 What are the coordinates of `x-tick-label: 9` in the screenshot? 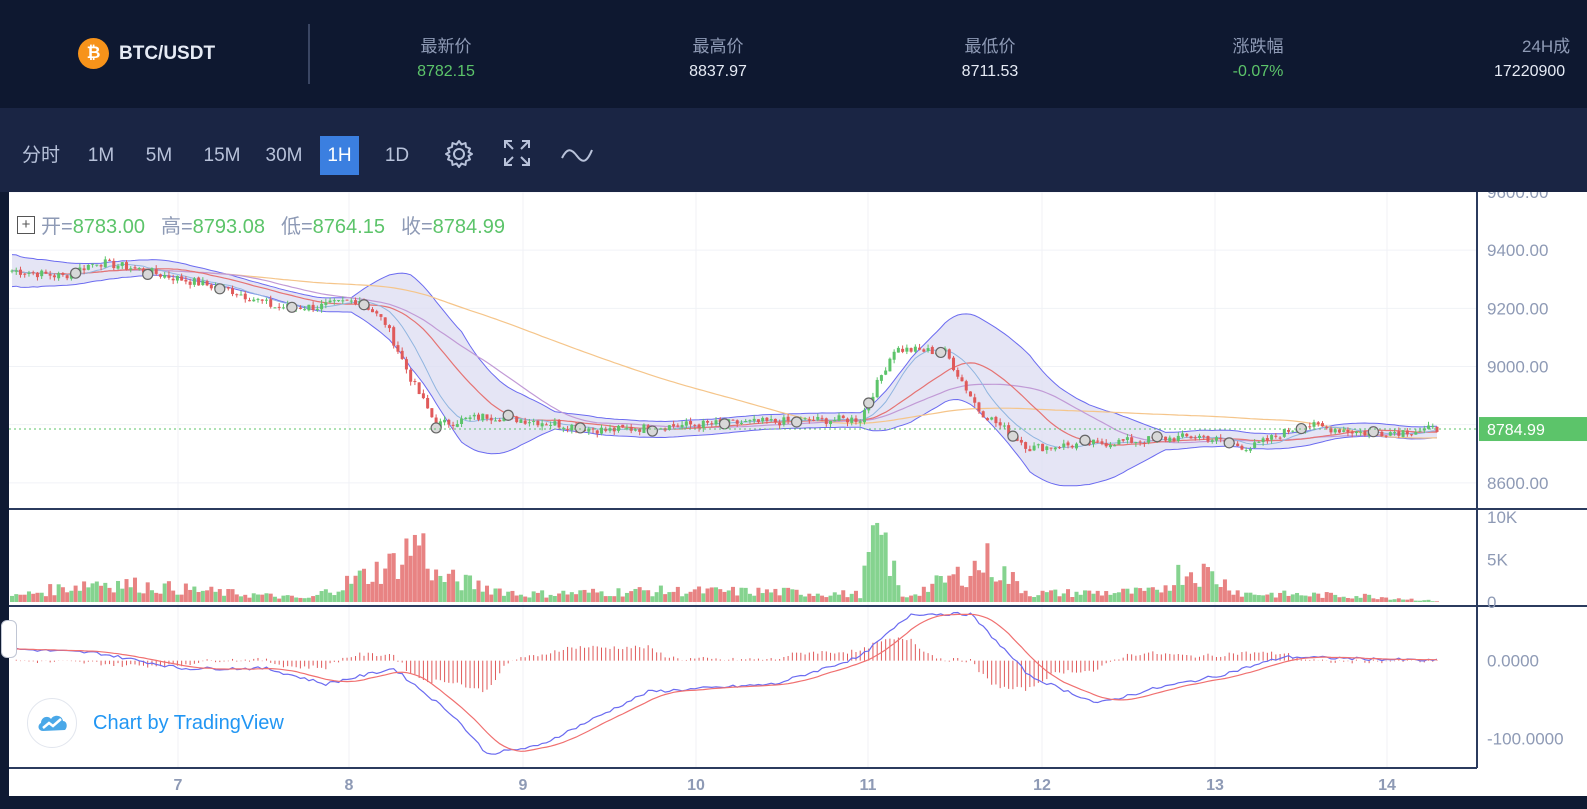 It's located at (523, 785).